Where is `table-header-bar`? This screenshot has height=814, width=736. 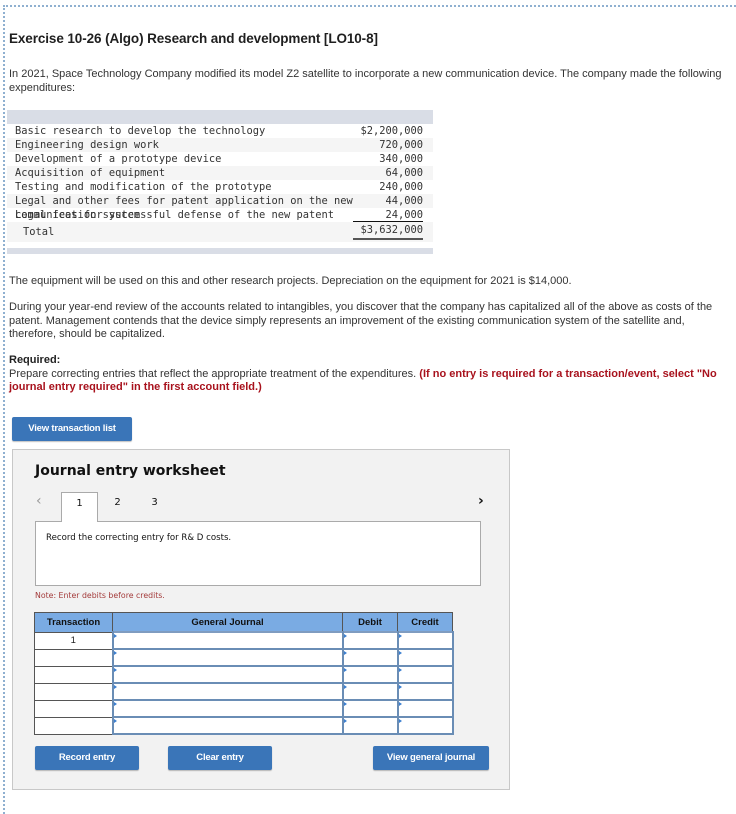 table-header-bar is located at coordinates (220, 117).